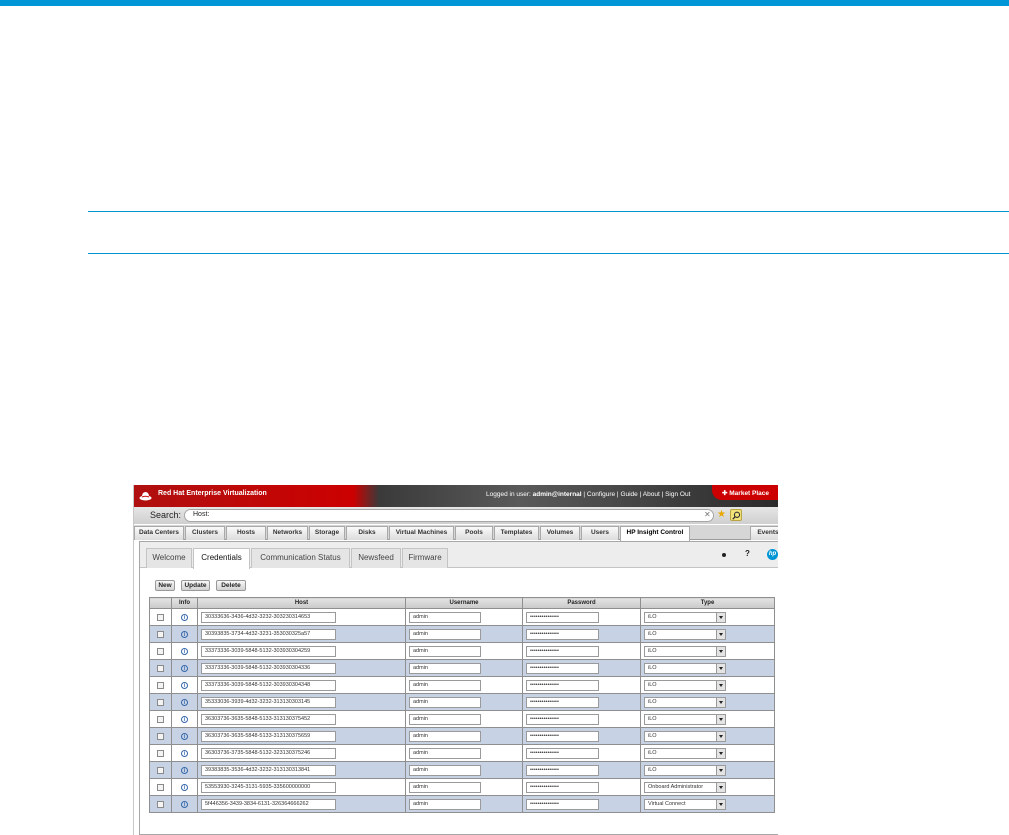 This screenshot has width=1009, height=835. Describe the element at coordinates (449, 515) in the screenshot. I see `search-input: Host:` at that location.